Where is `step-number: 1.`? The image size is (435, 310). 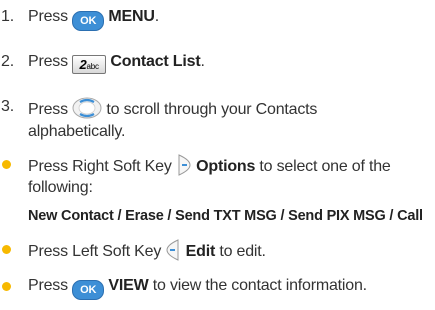 step-number: 1. is located at coordinates (7, 16).